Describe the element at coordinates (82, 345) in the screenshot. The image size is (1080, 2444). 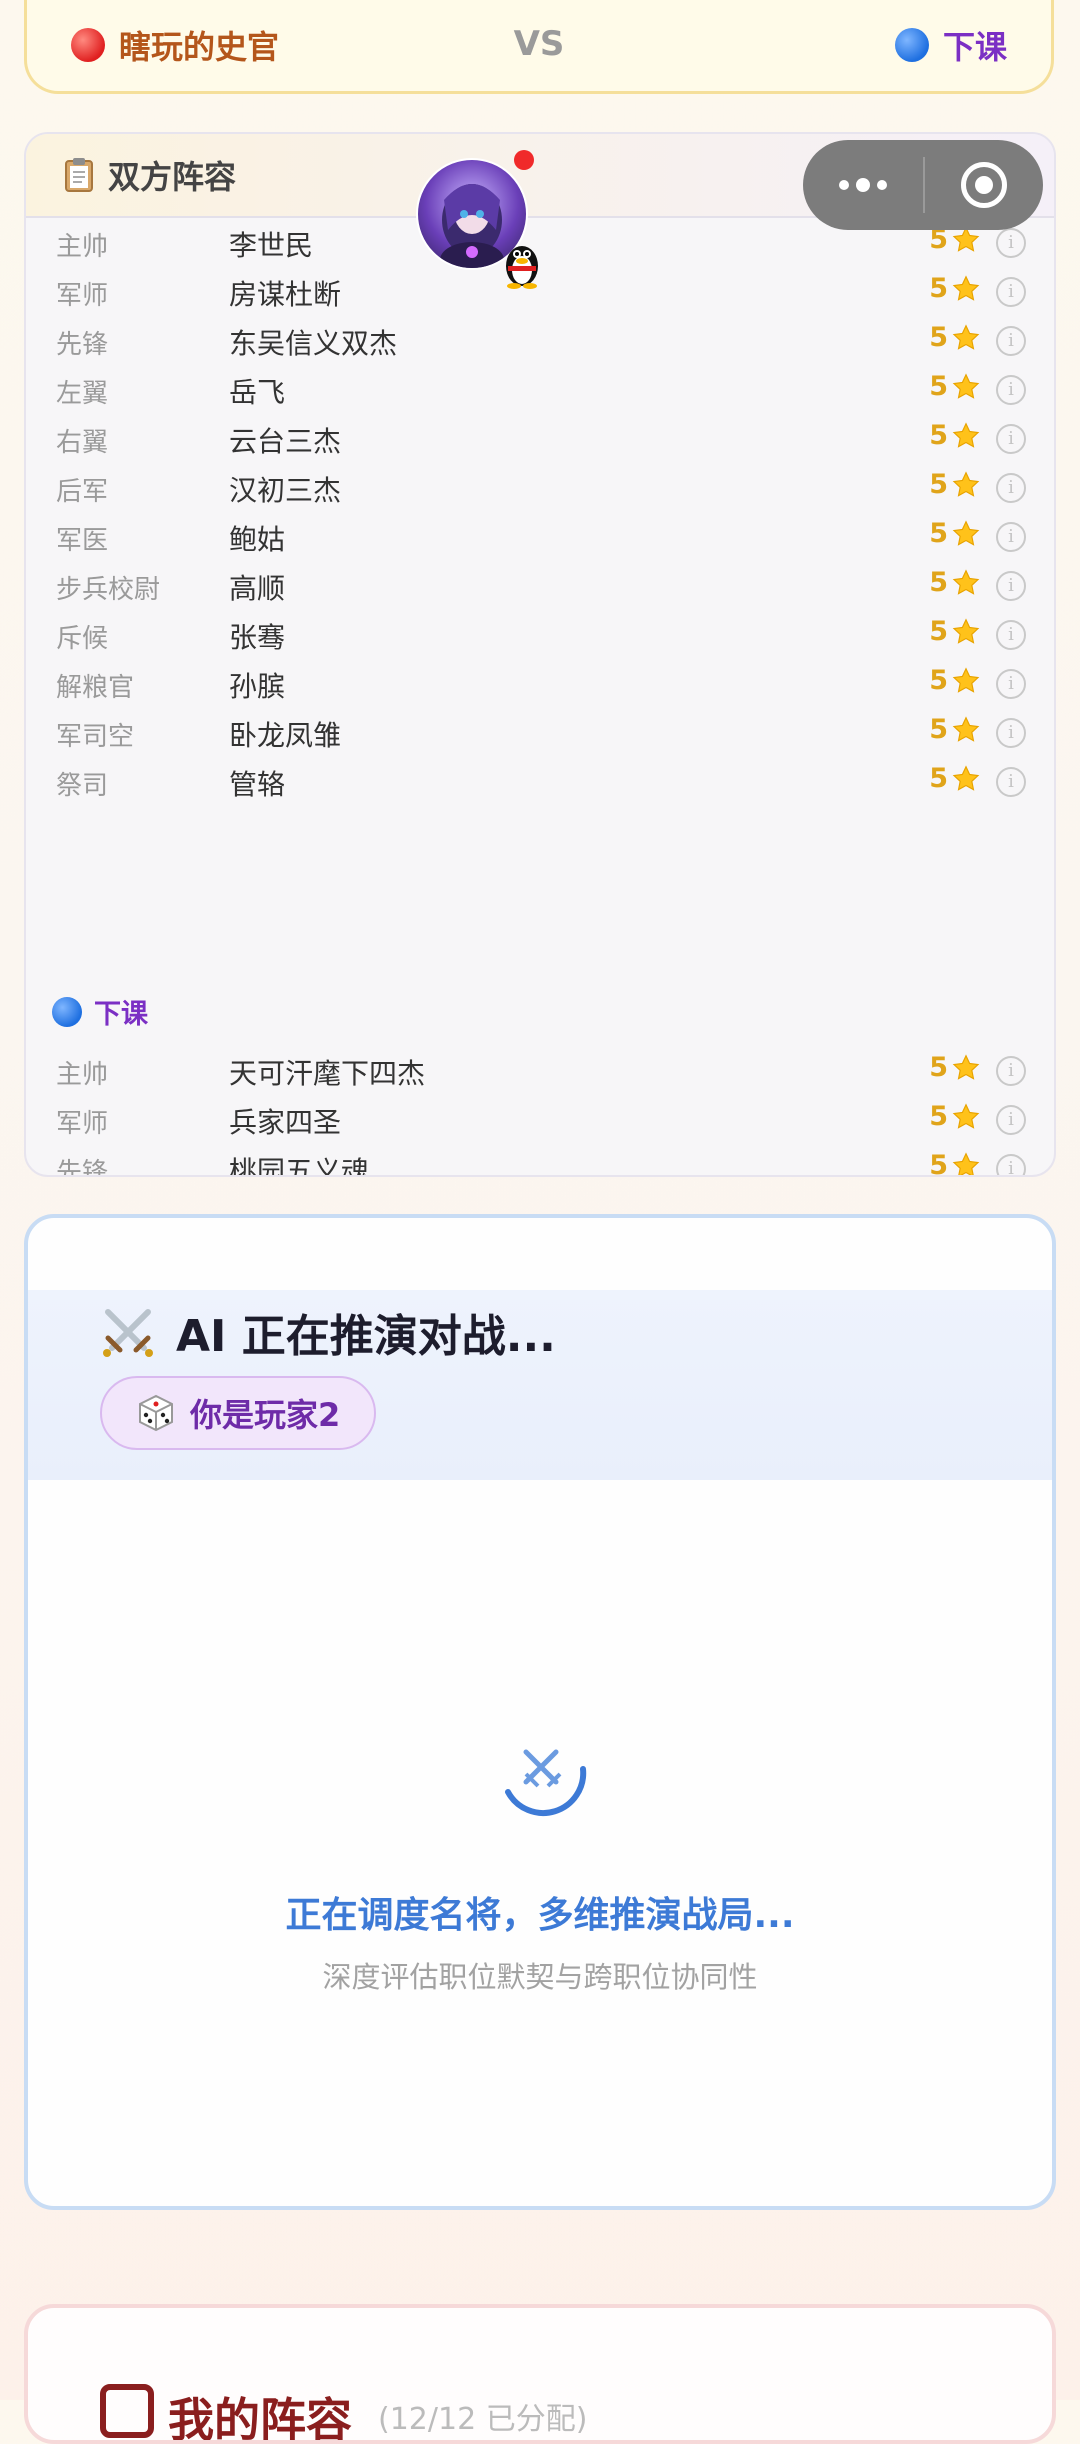
I see `position-label: 先锋` at that location.